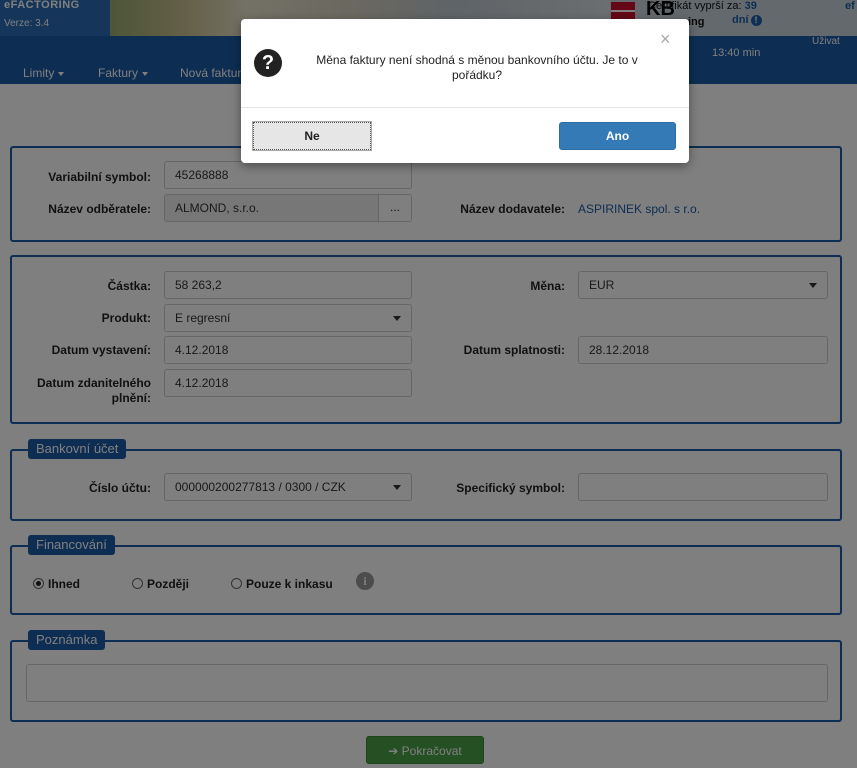 This screenshot has width=857, height=768. I want to click on question-icon: ?, so click(268, 63).